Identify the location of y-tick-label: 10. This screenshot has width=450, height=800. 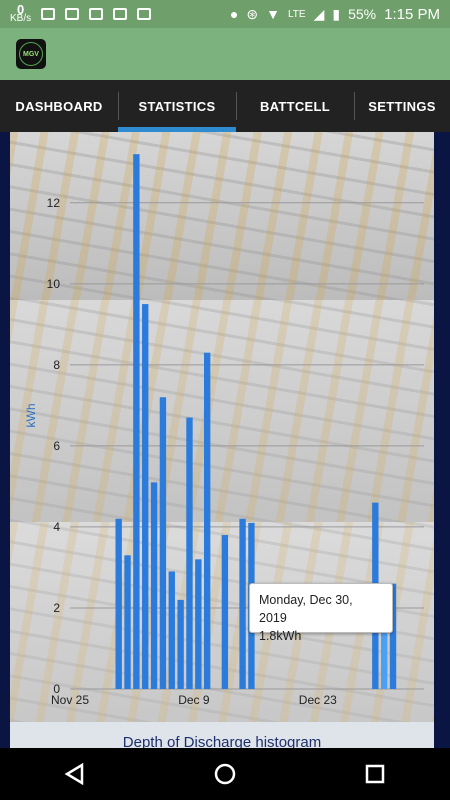
(54, 284).